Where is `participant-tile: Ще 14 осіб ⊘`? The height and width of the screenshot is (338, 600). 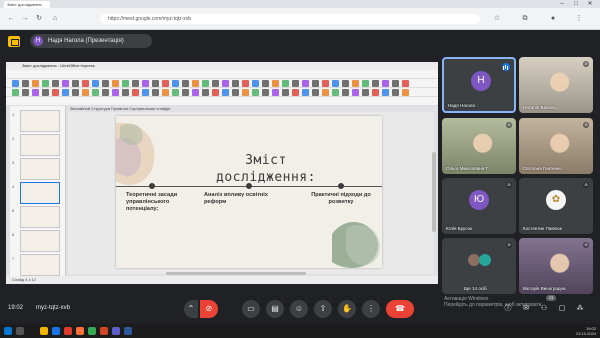
participant-tile: Ще 14 осіб ⊘ is located at coordinates (479, 266).